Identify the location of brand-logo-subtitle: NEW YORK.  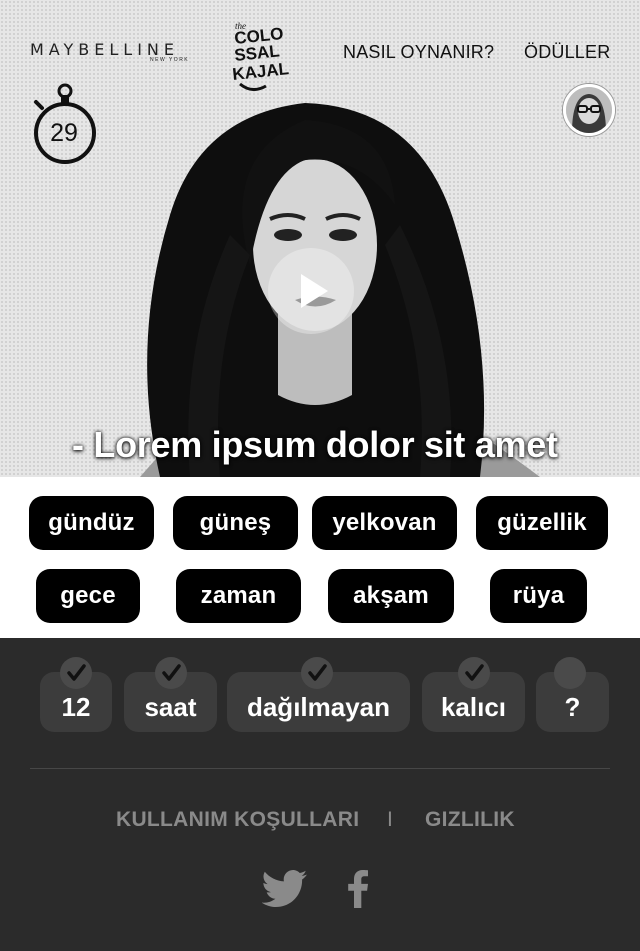
(170, 60).